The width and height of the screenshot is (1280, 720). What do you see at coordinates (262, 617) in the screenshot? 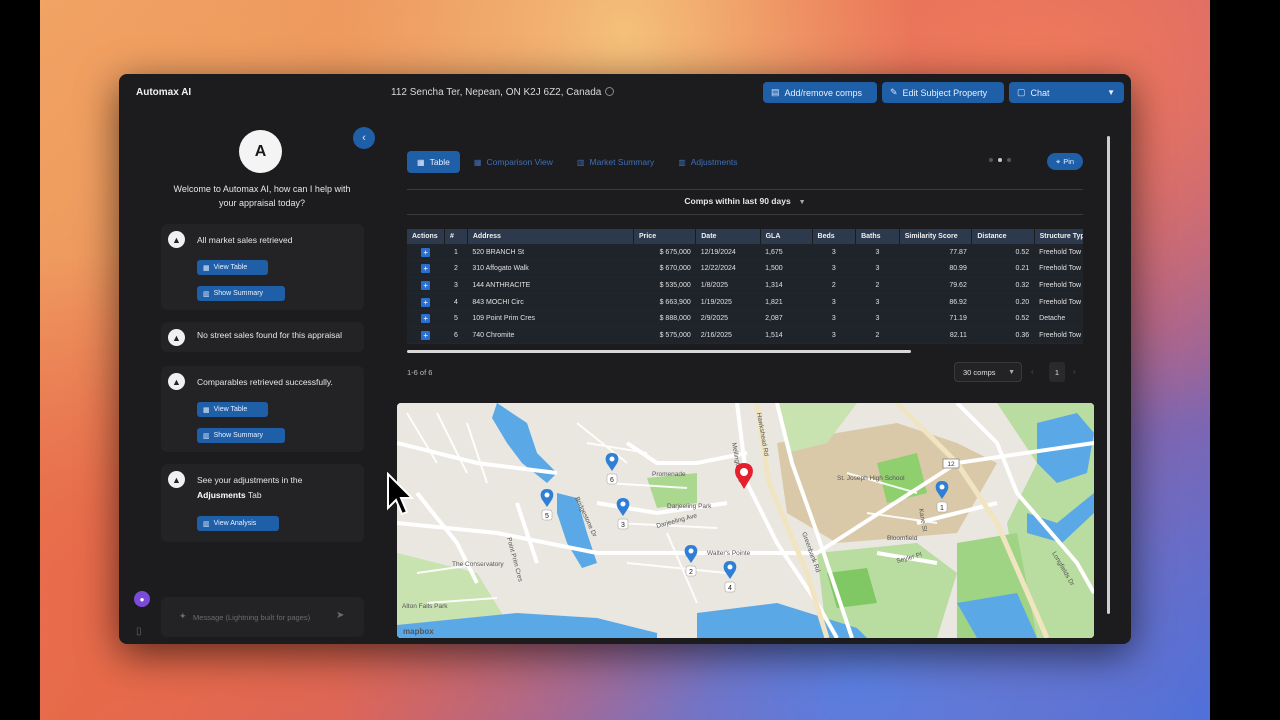
I see `chat-message-input: ✦ Message (Lightning built for pages) ➤` at bounding box center [262, 617].